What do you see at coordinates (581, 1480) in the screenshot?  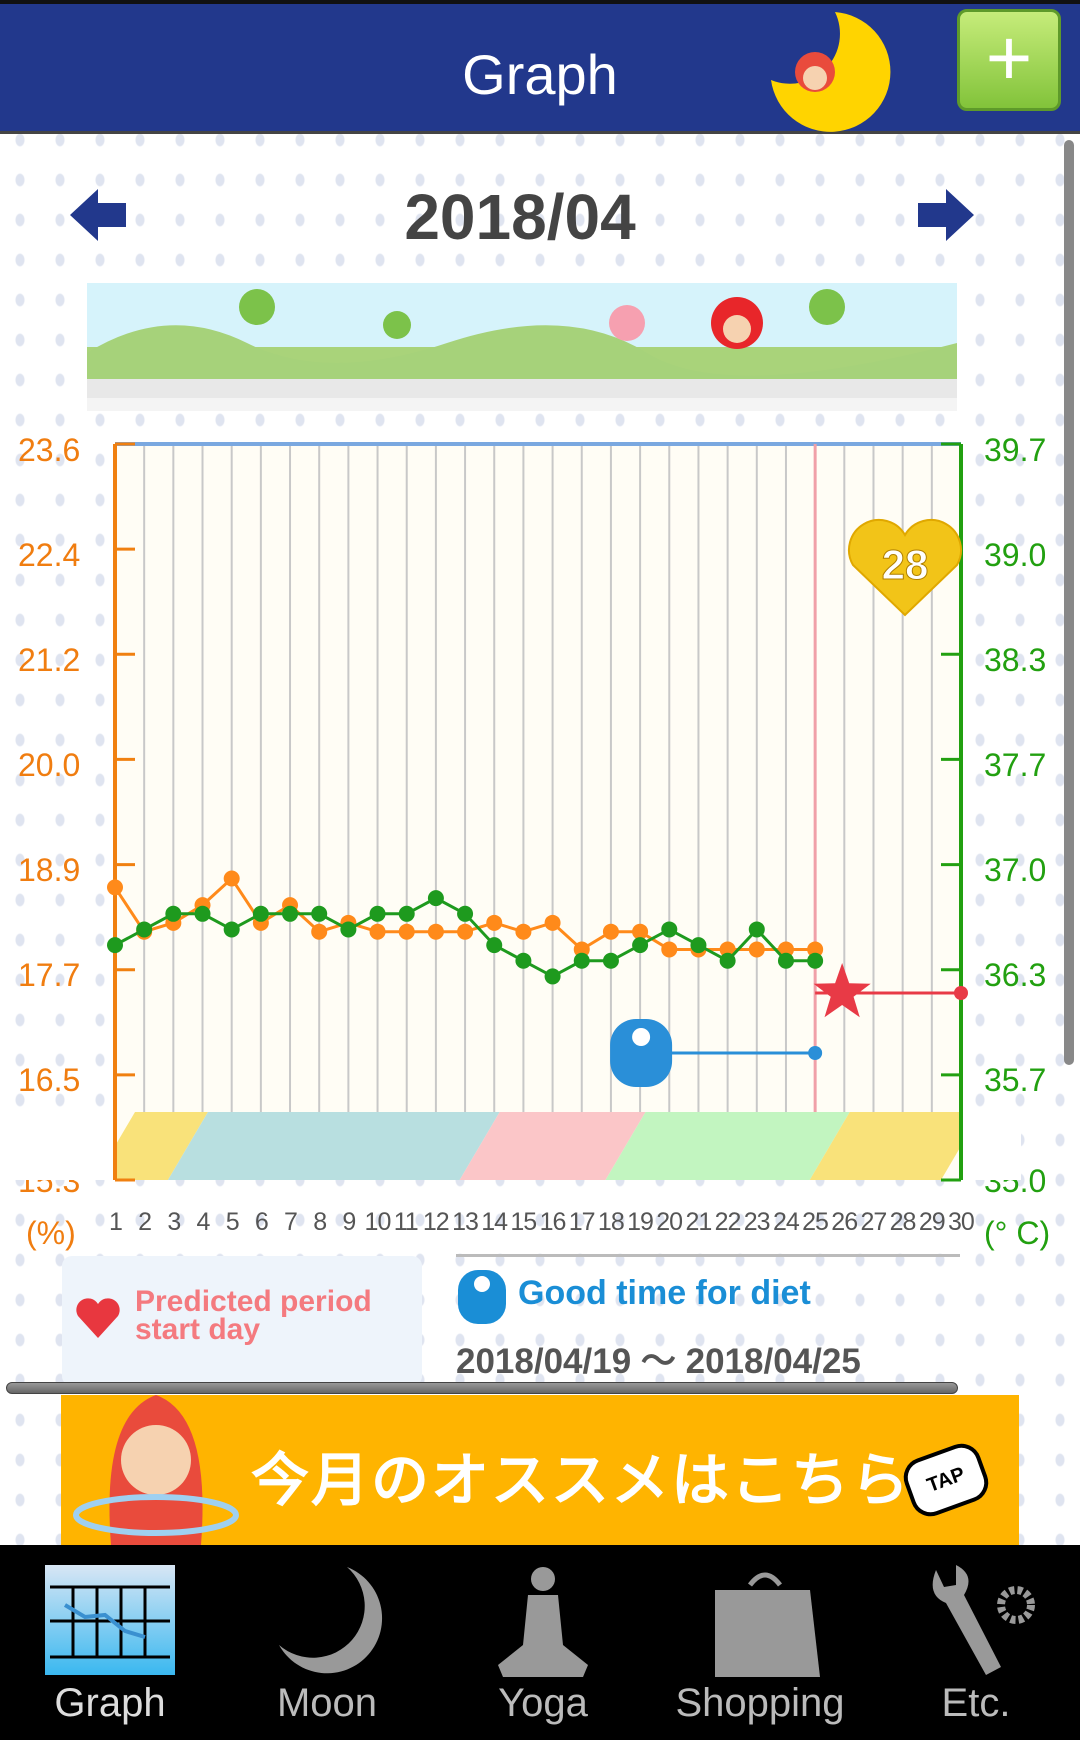 I see `banner-text: 今月のオススメはこちら` at bounding box center [581, 1480].